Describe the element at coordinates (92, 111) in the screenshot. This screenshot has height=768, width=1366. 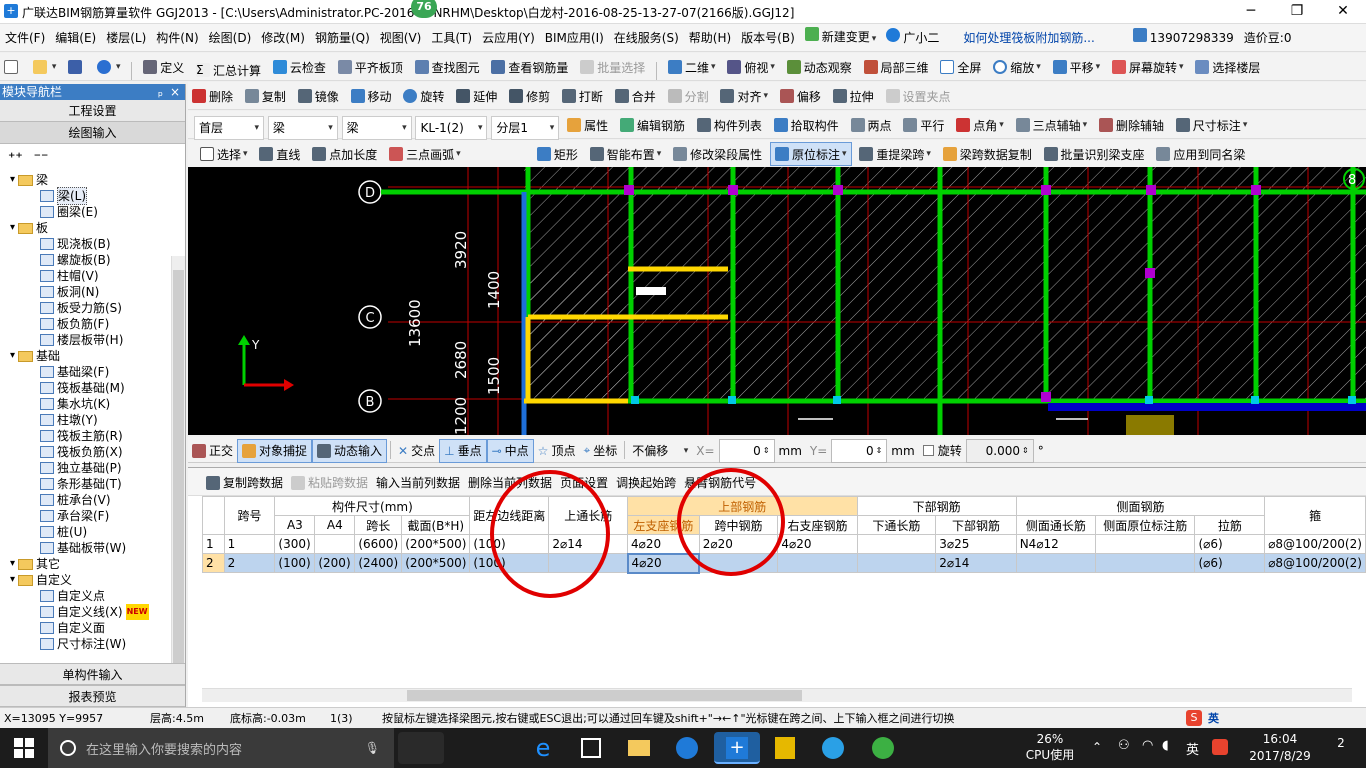
I see `tab-project-settings: 工程设置` at that location.